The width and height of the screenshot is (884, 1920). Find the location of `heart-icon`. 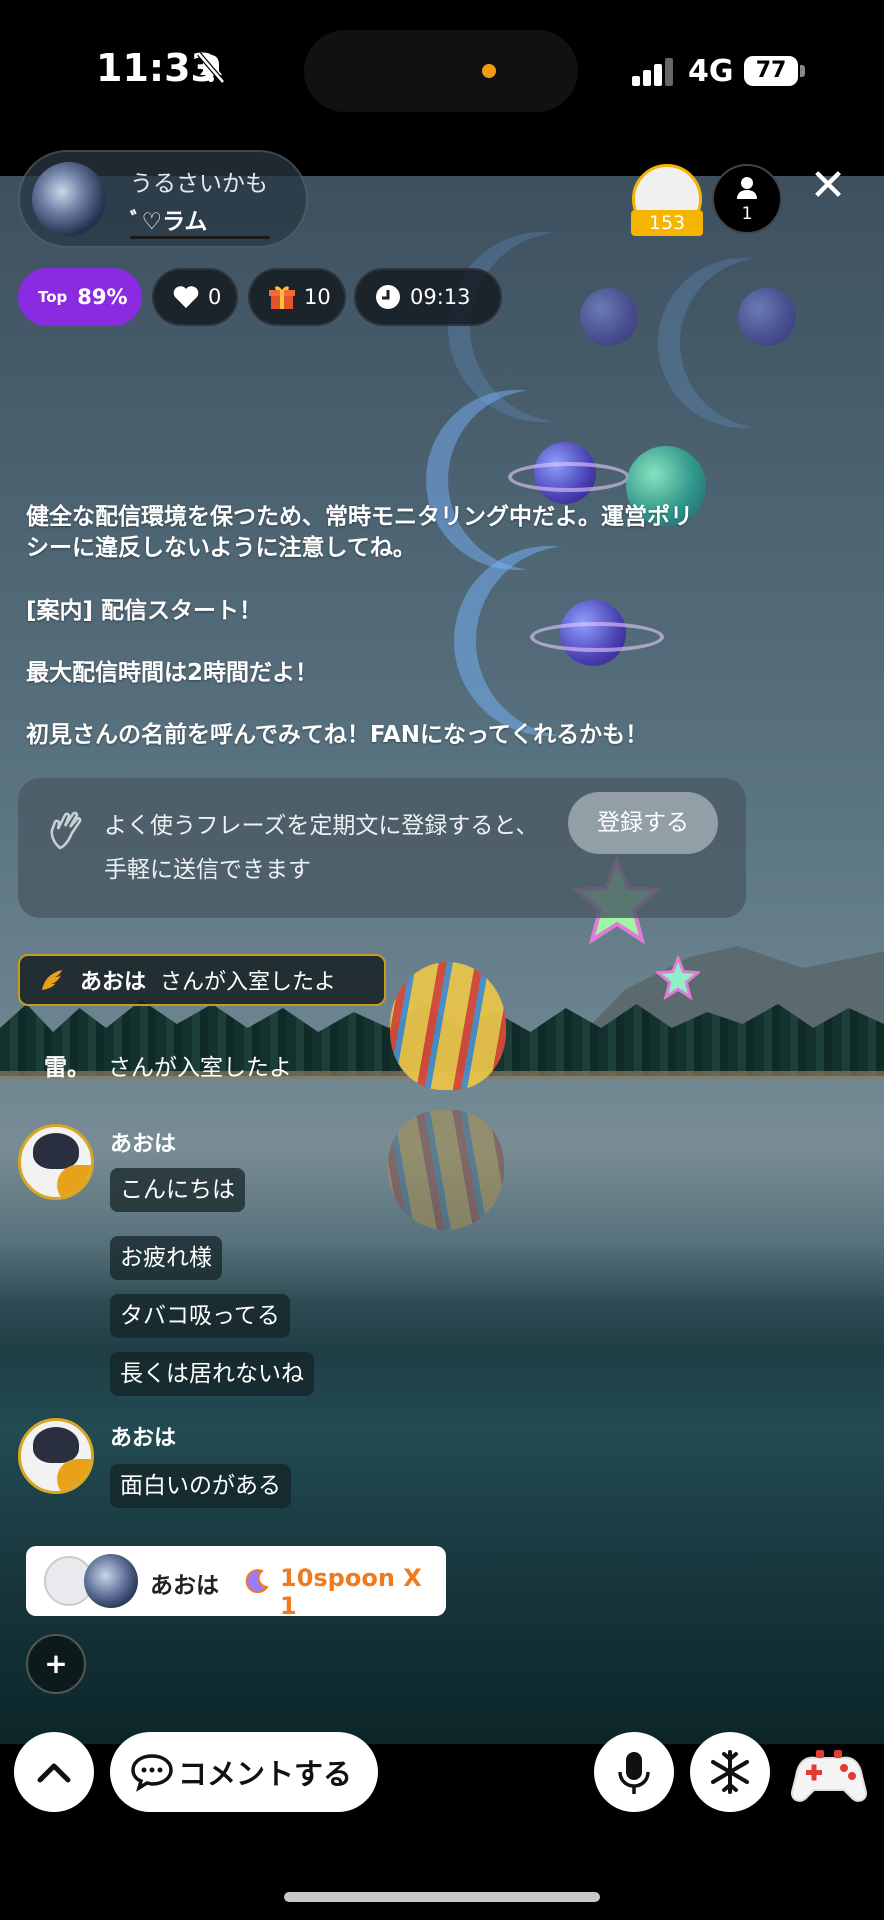

heart-icon is located at coordinates (186, 297).